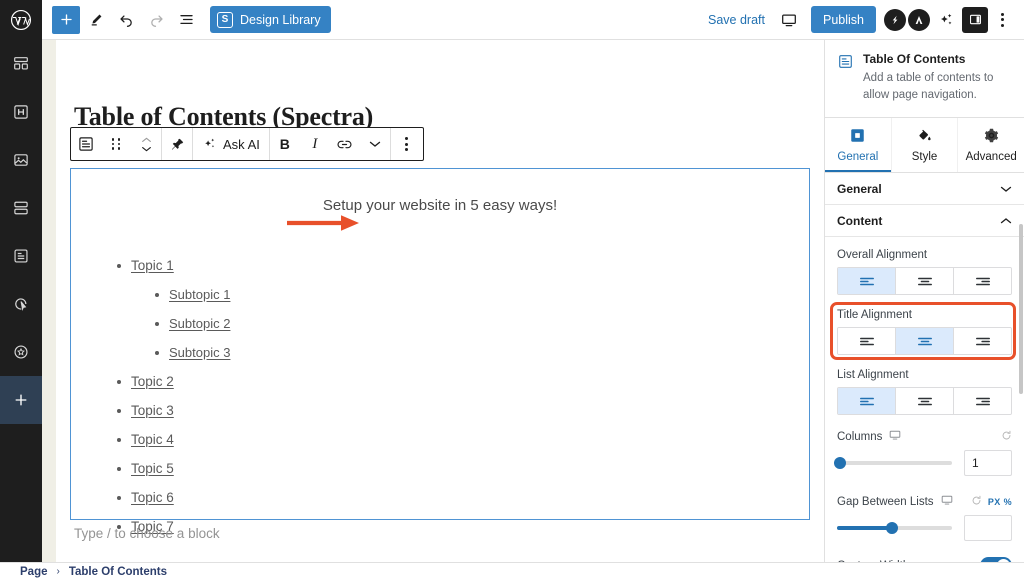  Describe the element at coordinates (976, 502) in the screenshot. I see `gap-reset-icon` at that location.